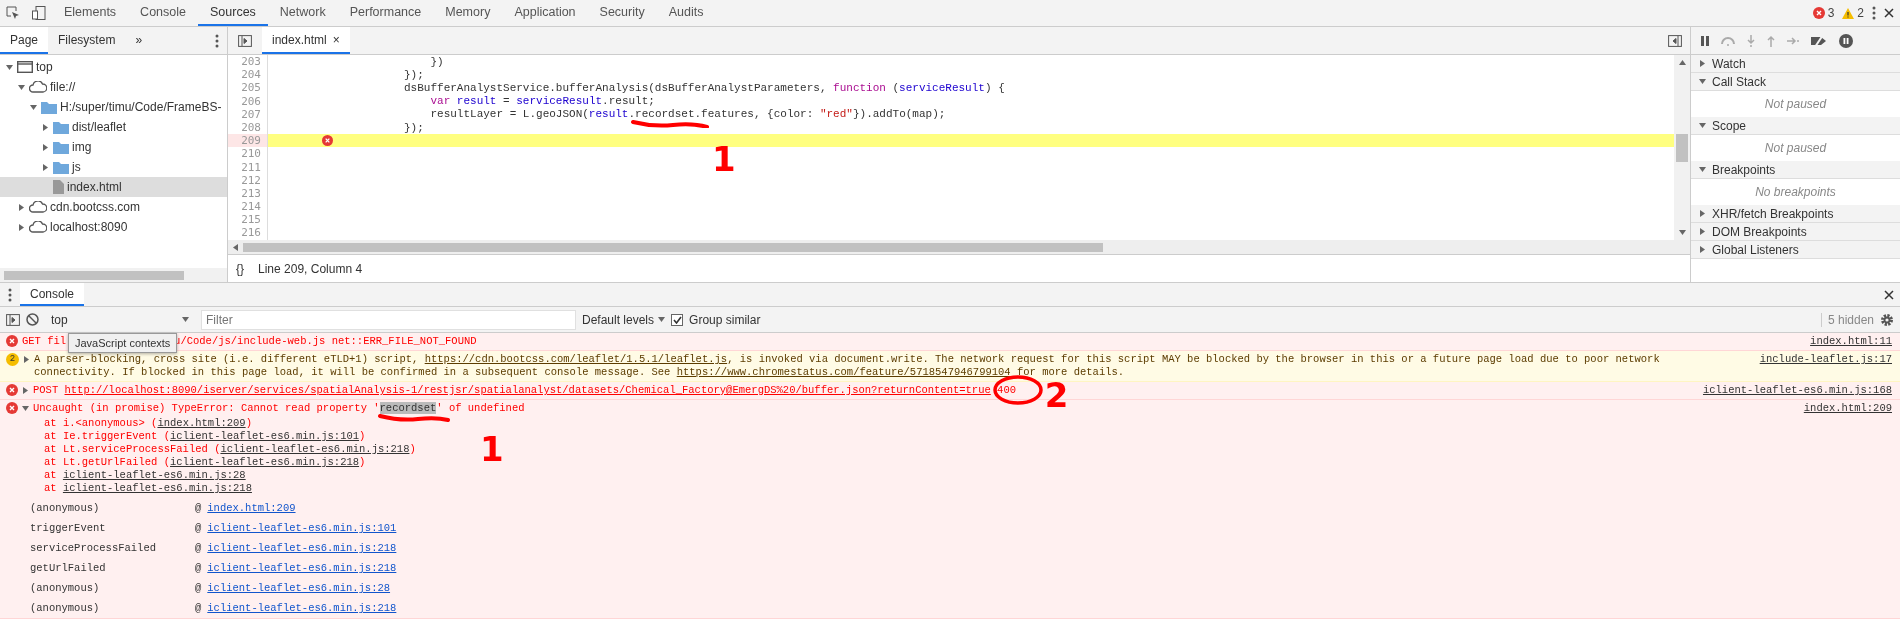  I want to click on section-header: Watch, so click(1795, 64).